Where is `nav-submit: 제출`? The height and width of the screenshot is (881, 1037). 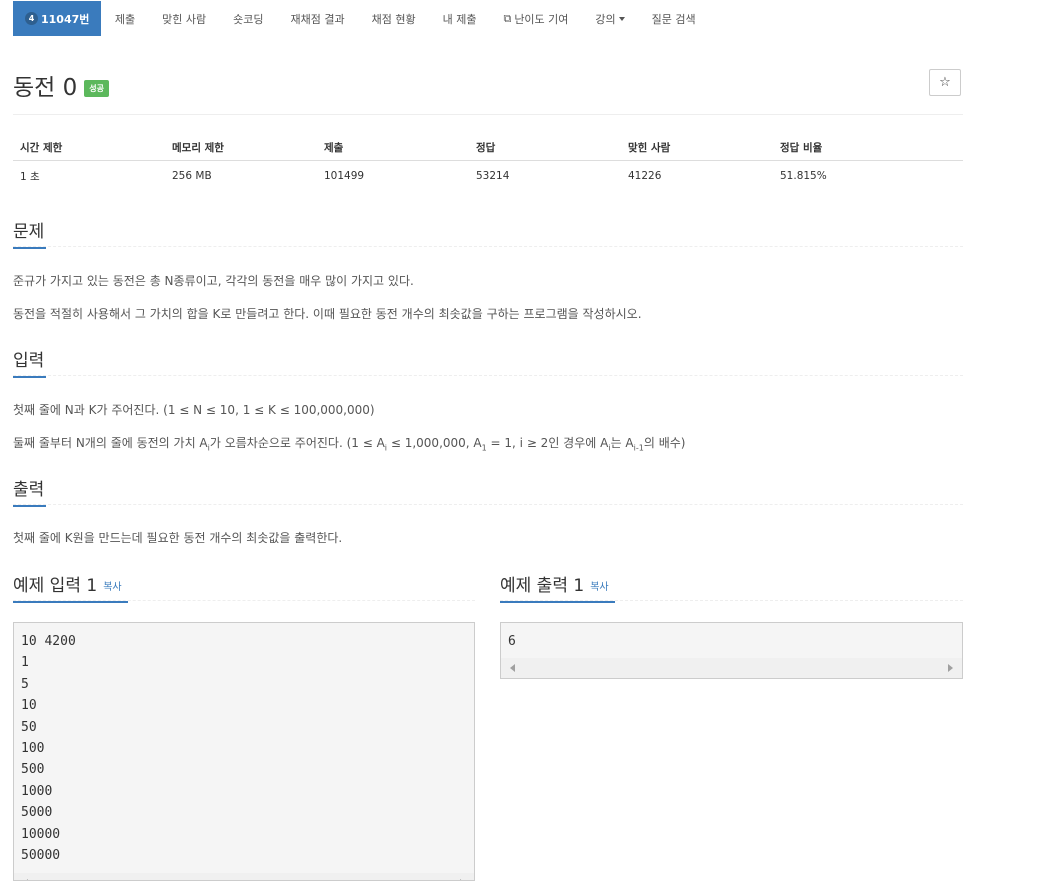 nav-submit: 제출 is located at coordinates (124, 18).